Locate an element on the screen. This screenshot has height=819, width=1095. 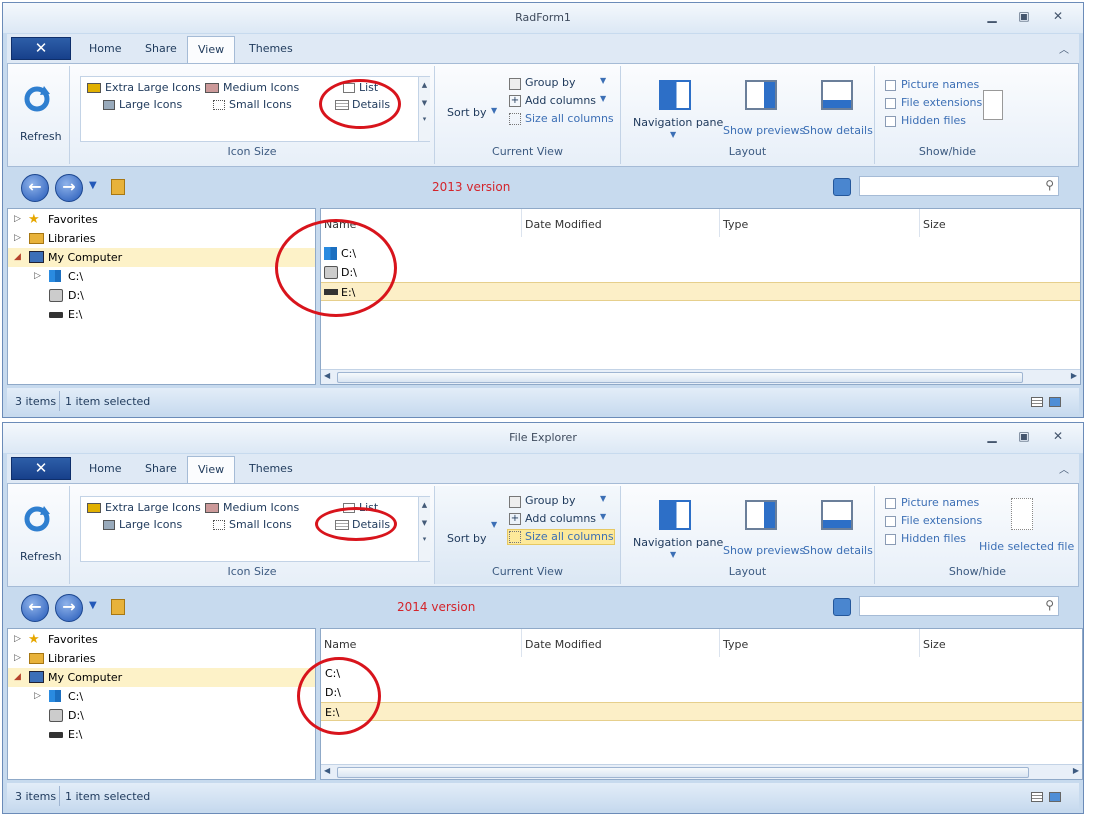
collapse-ribbon-icon: ︿ is located at coordinates (1064, 468).